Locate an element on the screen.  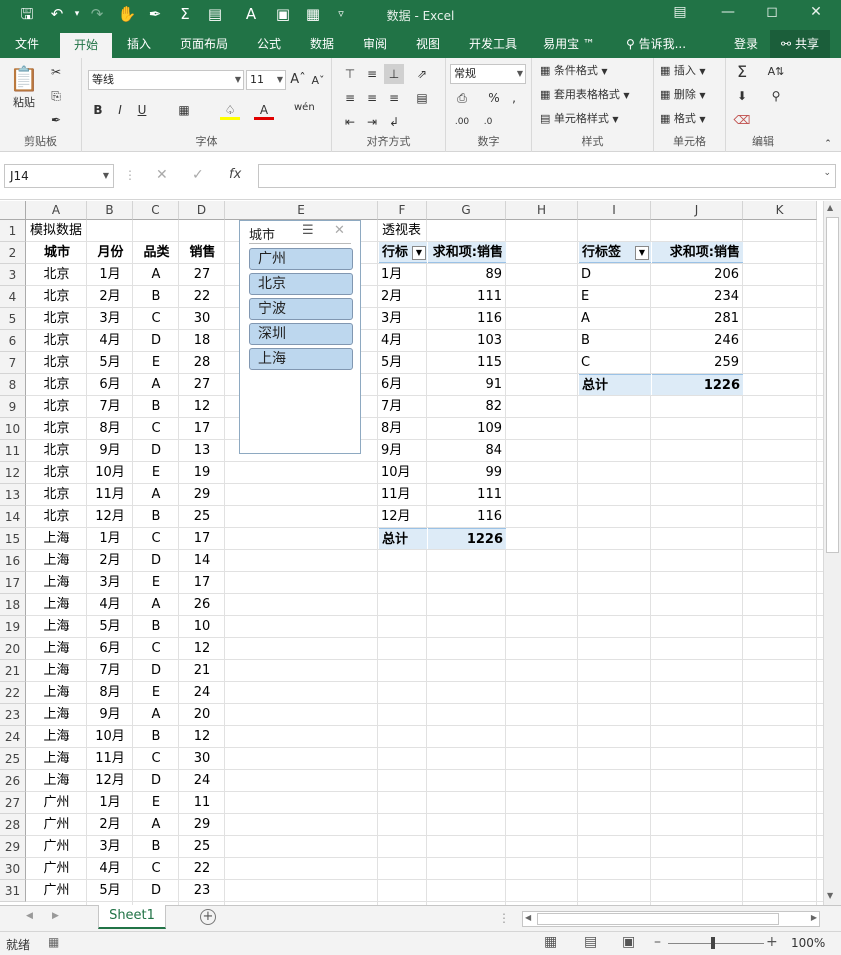
row-header: 30 is located at coordinates (13, 869).